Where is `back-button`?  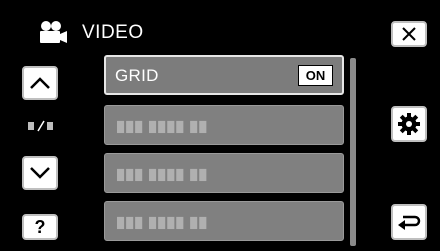
back-button is located at coordinates (409, 222).